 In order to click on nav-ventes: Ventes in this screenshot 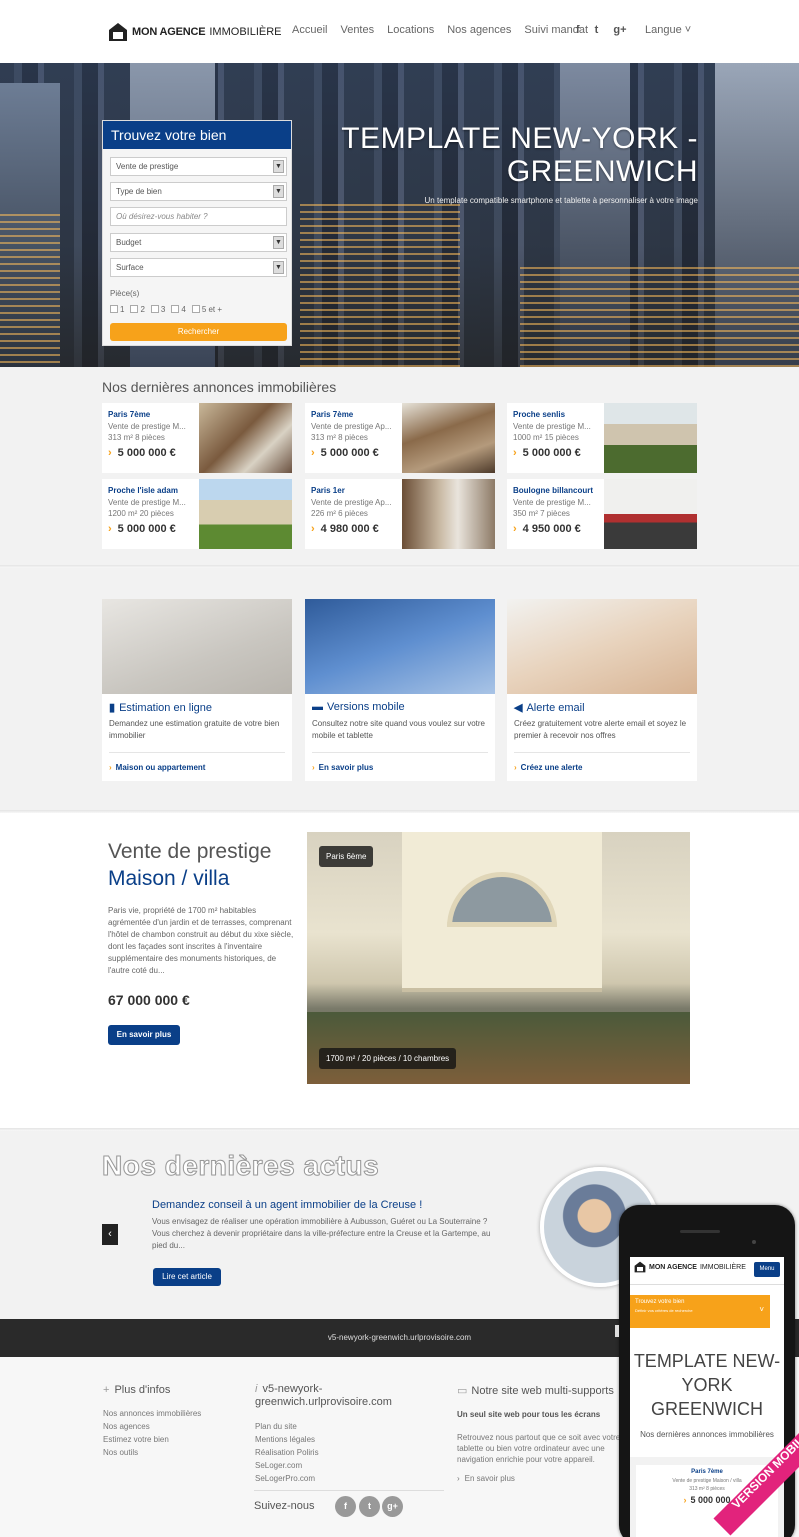, I will do `click(357, 30)`.